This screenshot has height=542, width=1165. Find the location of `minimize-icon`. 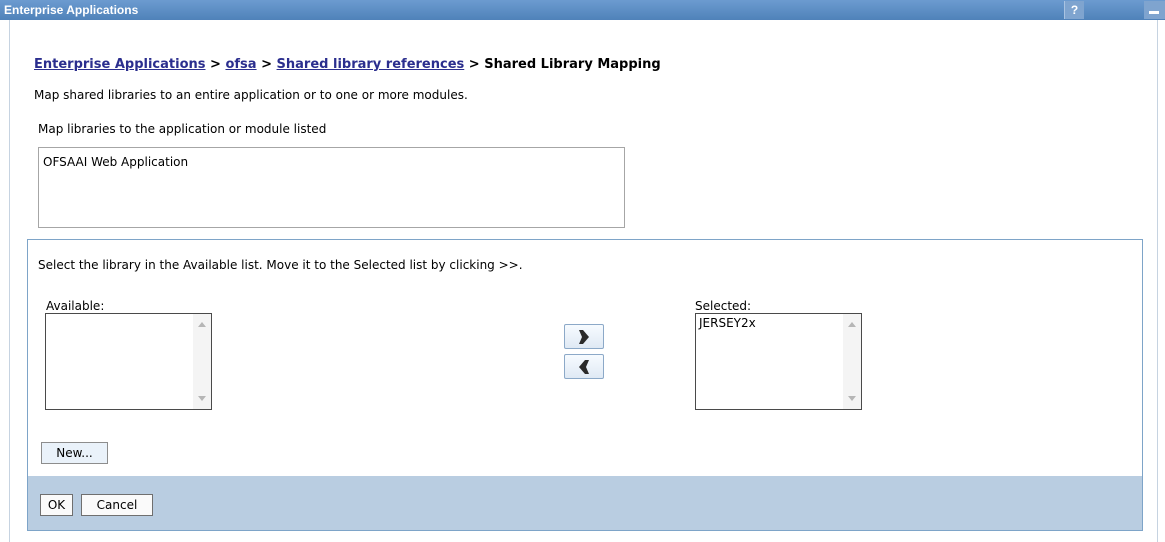

minimize-icon is located at coordinates (1154, 12).